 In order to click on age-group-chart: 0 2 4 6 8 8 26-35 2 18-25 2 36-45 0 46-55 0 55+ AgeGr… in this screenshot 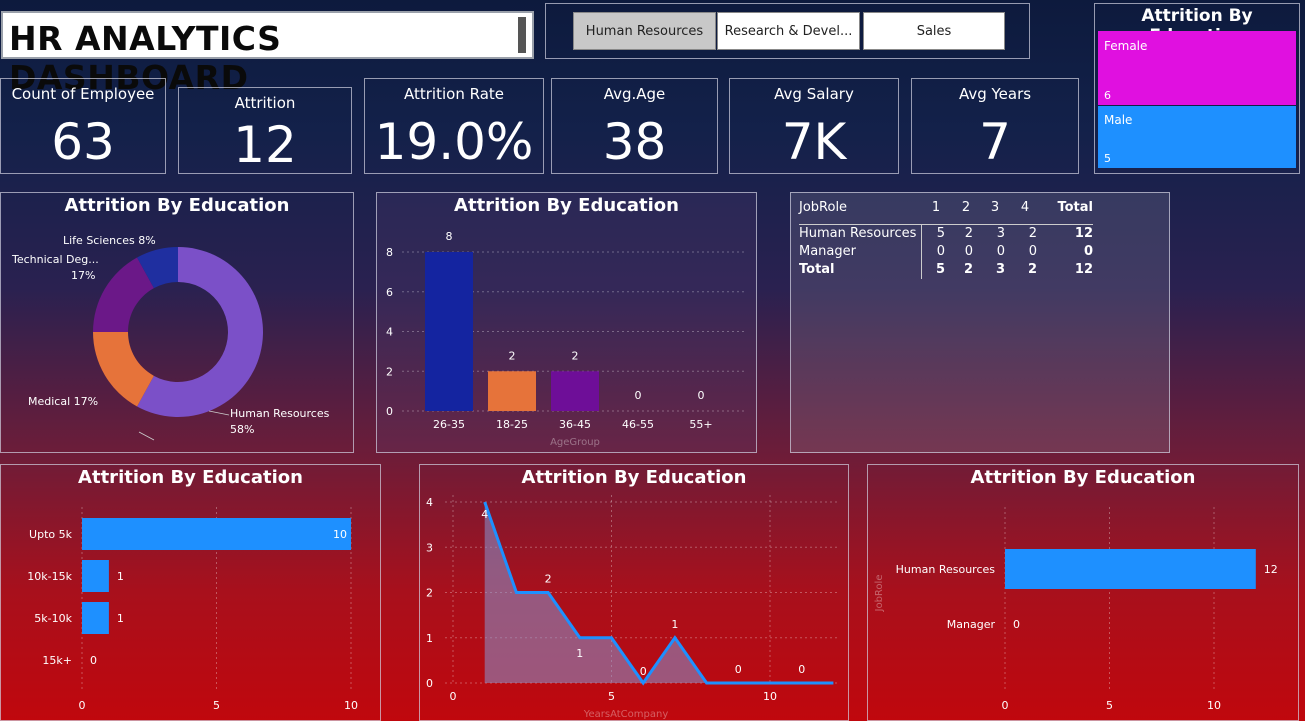, I will do `click(566, 339)`.